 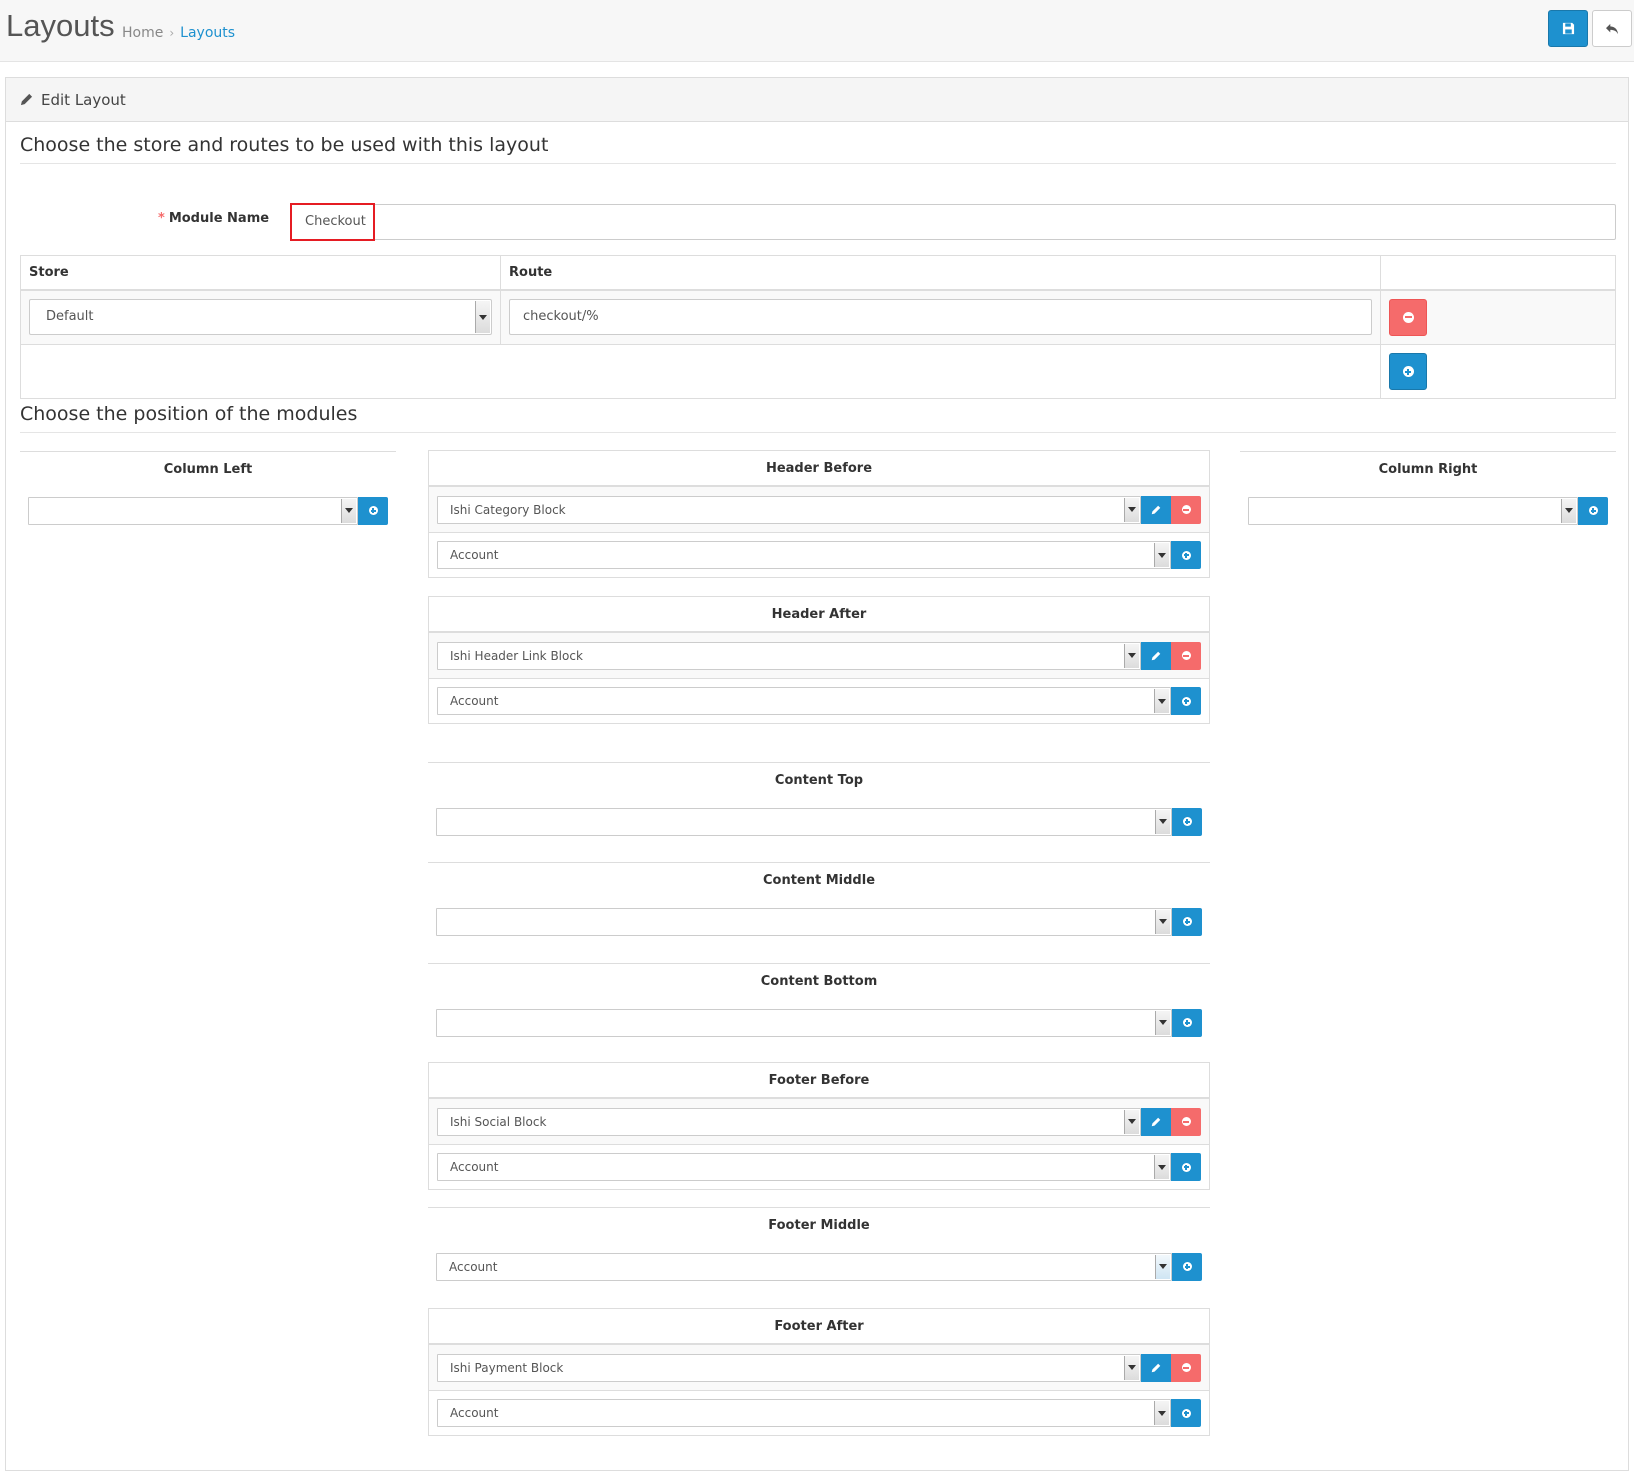 What do you see at coordinates (819, 880) in the screenshot?
I see `position-title: Content Middle` at bounding box center [819, 880].